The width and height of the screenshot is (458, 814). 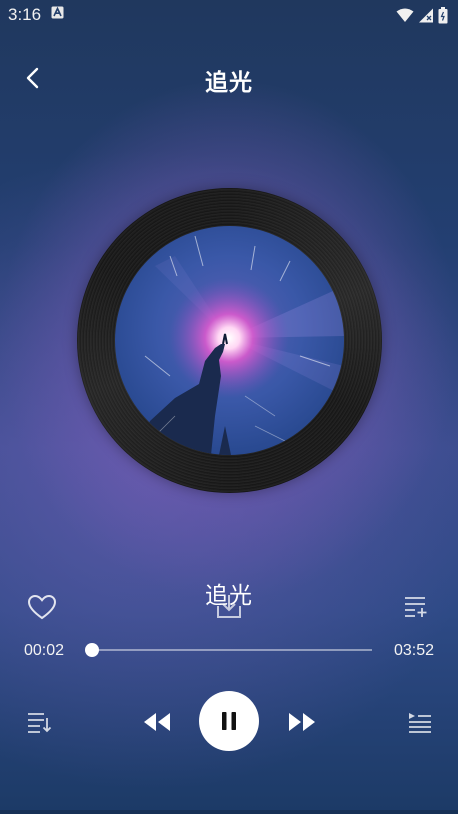 I want to click on add-to-playlist-button, so click(x=416, y=606).